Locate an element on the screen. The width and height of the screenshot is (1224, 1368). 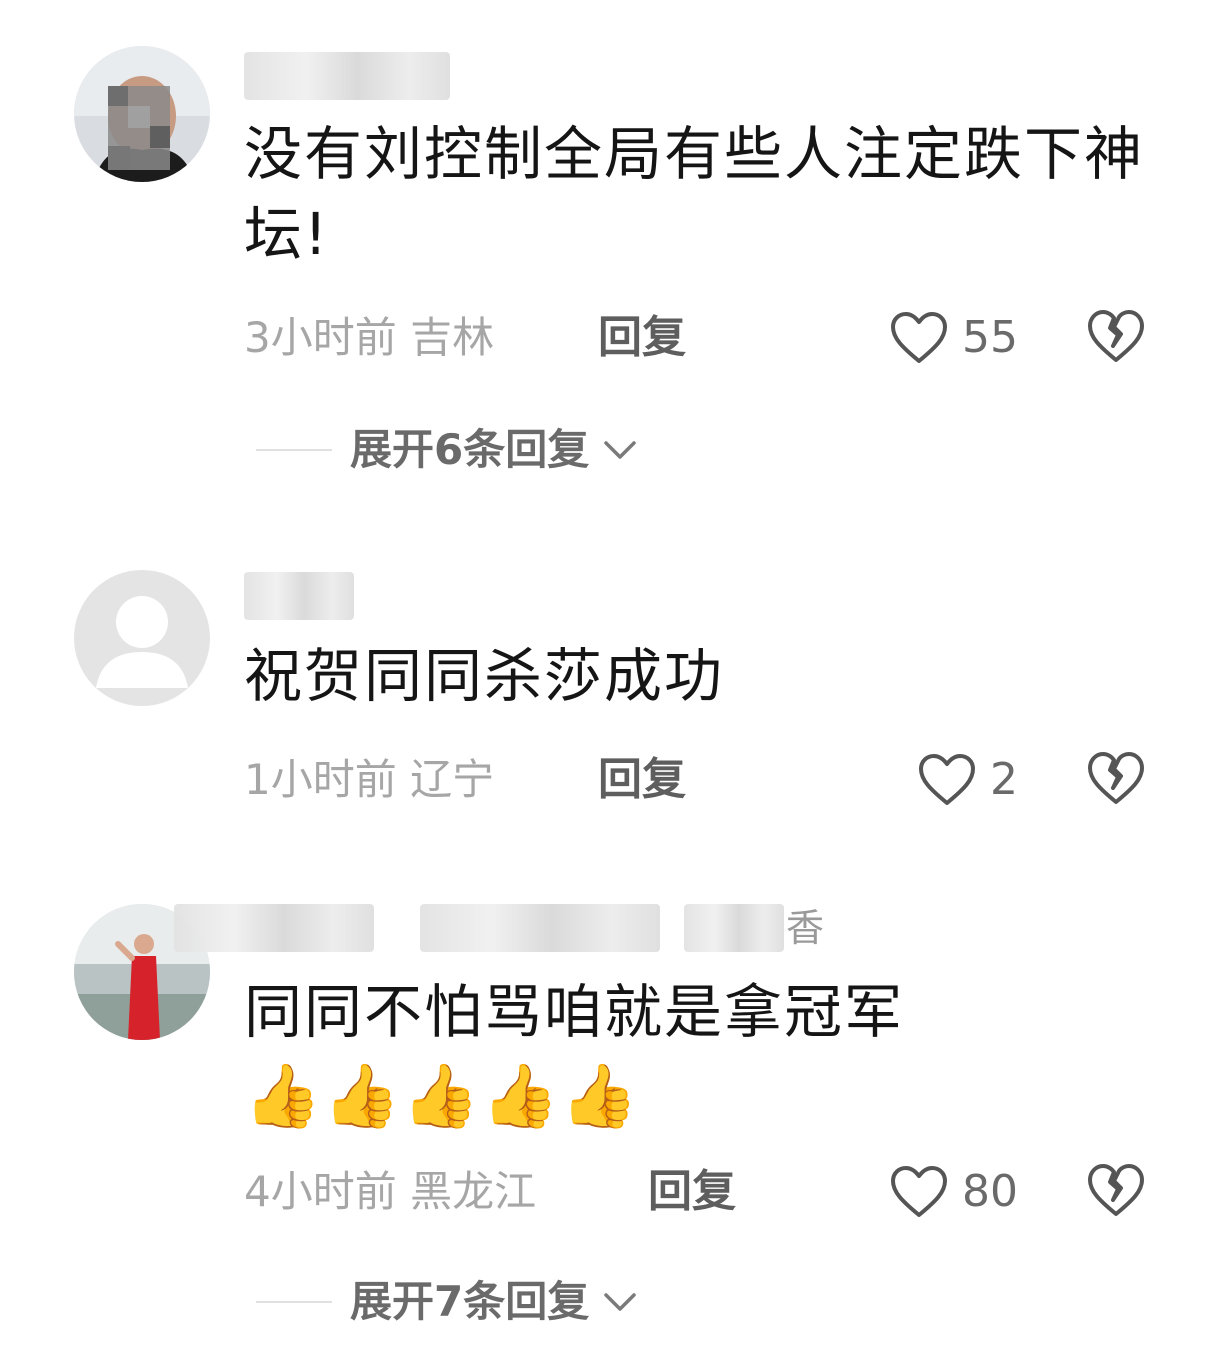
comment-location: 吉林 is located at coordinates (452, 337).